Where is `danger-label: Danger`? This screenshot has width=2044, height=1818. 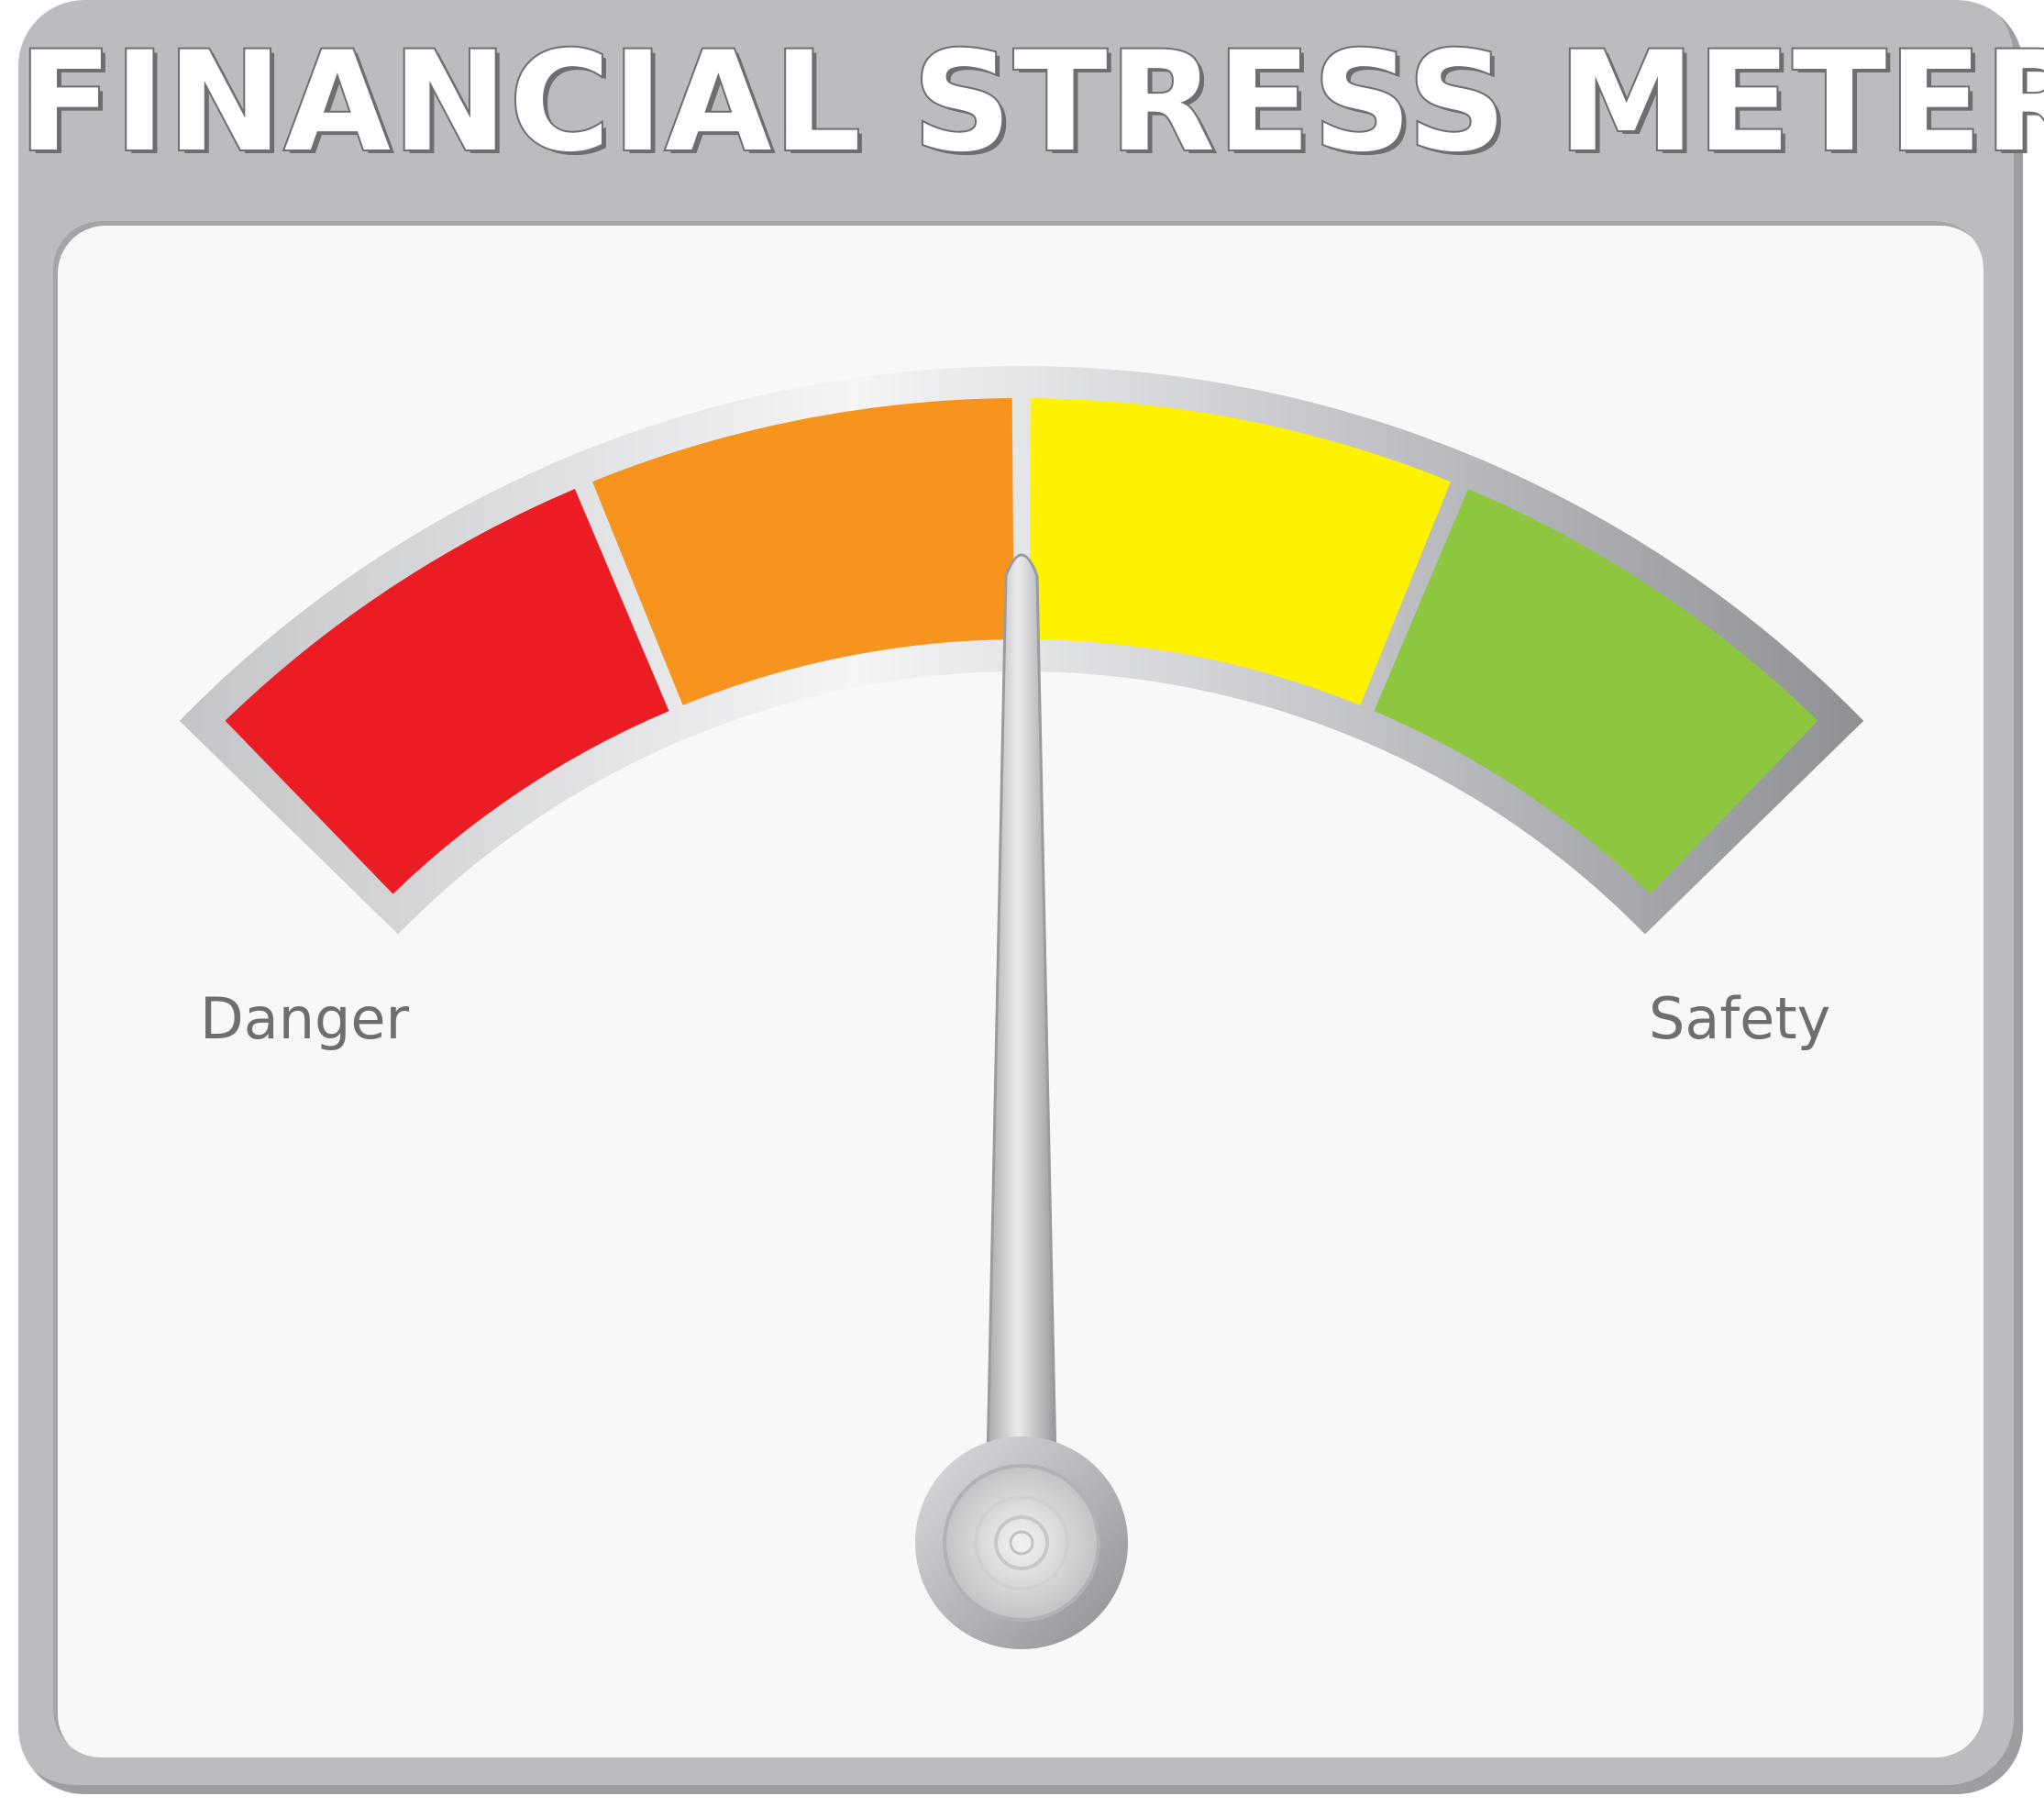 danger-label: Danger is located at coordinates (305, 1018).